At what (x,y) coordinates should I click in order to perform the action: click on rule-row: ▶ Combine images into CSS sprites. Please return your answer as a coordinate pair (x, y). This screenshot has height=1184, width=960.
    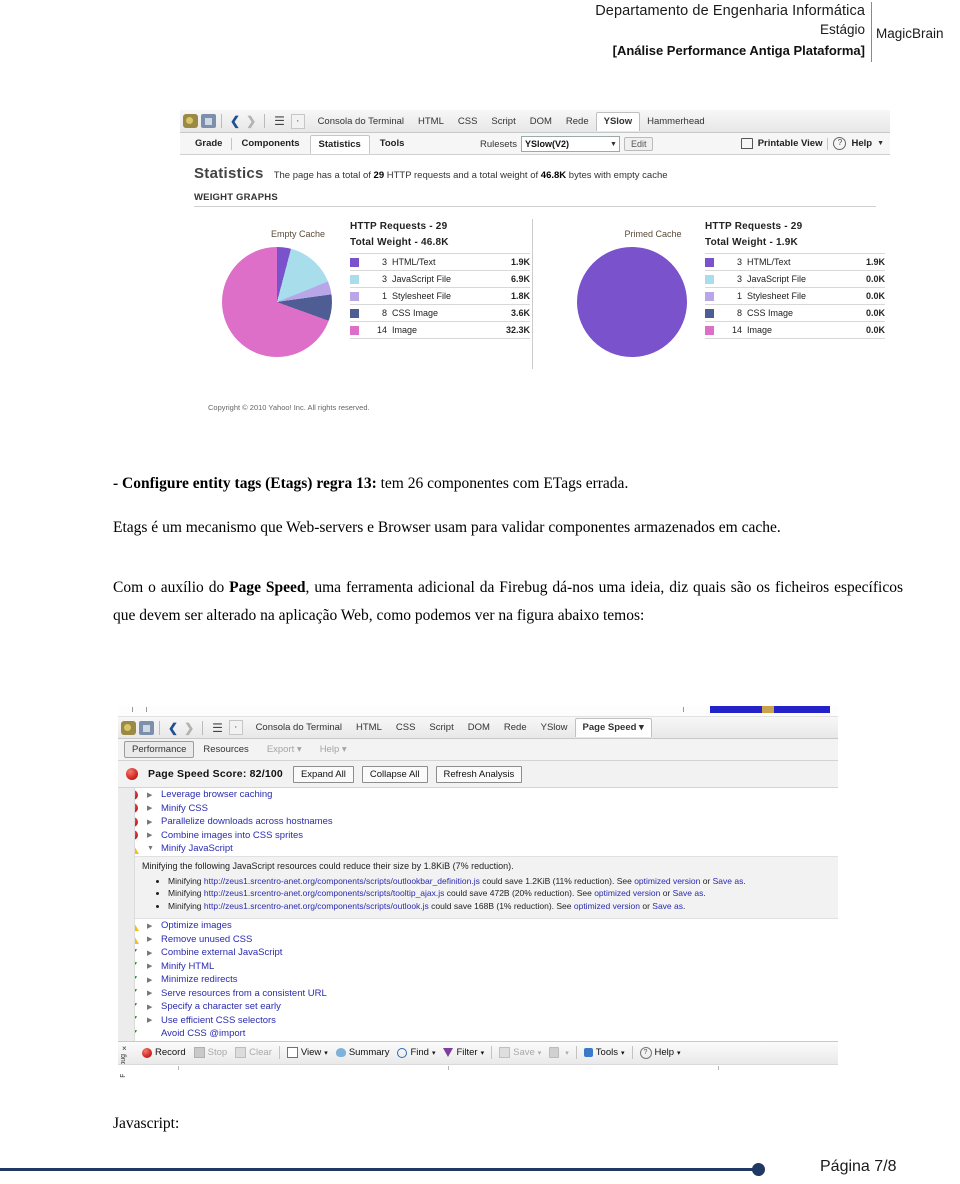
    Looking at the image, I should click on (478, 836).